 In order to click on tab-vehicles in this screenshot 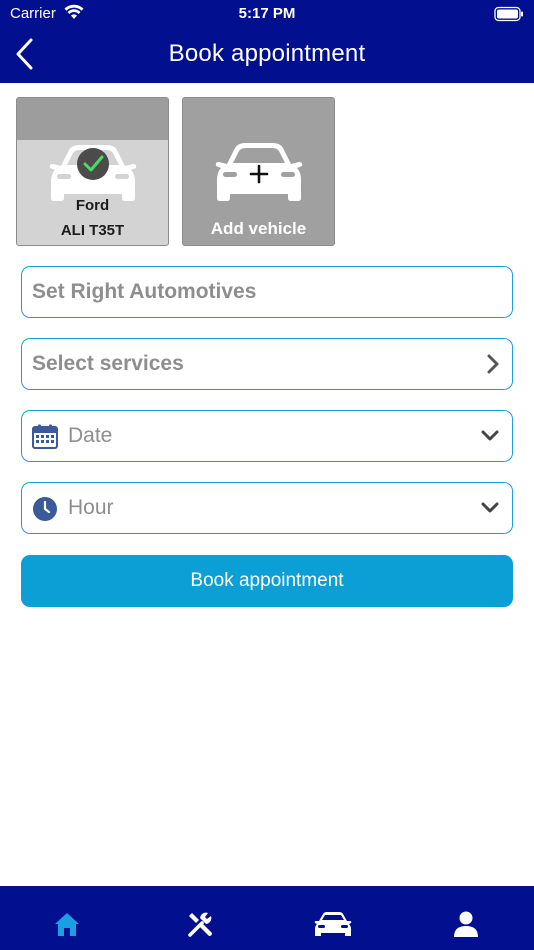, I will do `click(332, 918)`.